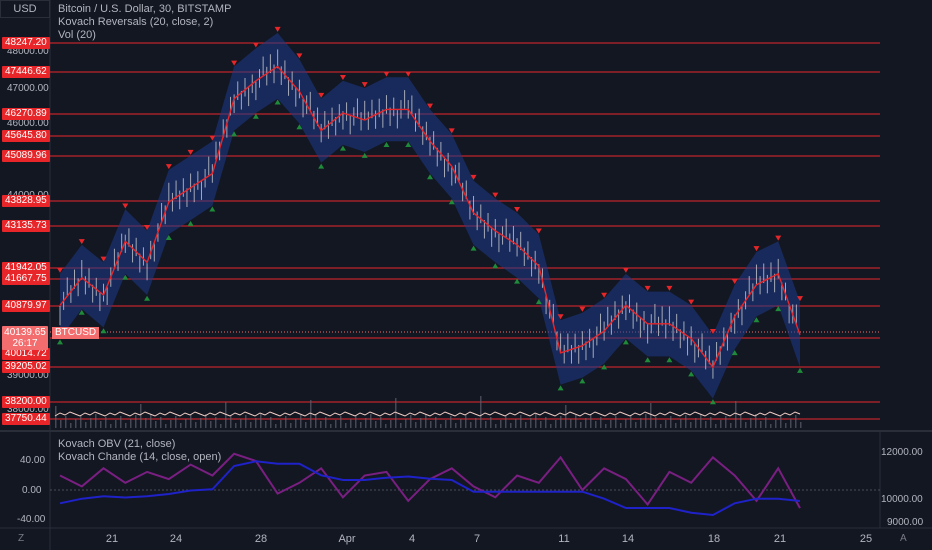  What do you see at coordinates (26, 72) in the screenshot?
I see `level-label: 47446.62` at bounding box center [26, 72].